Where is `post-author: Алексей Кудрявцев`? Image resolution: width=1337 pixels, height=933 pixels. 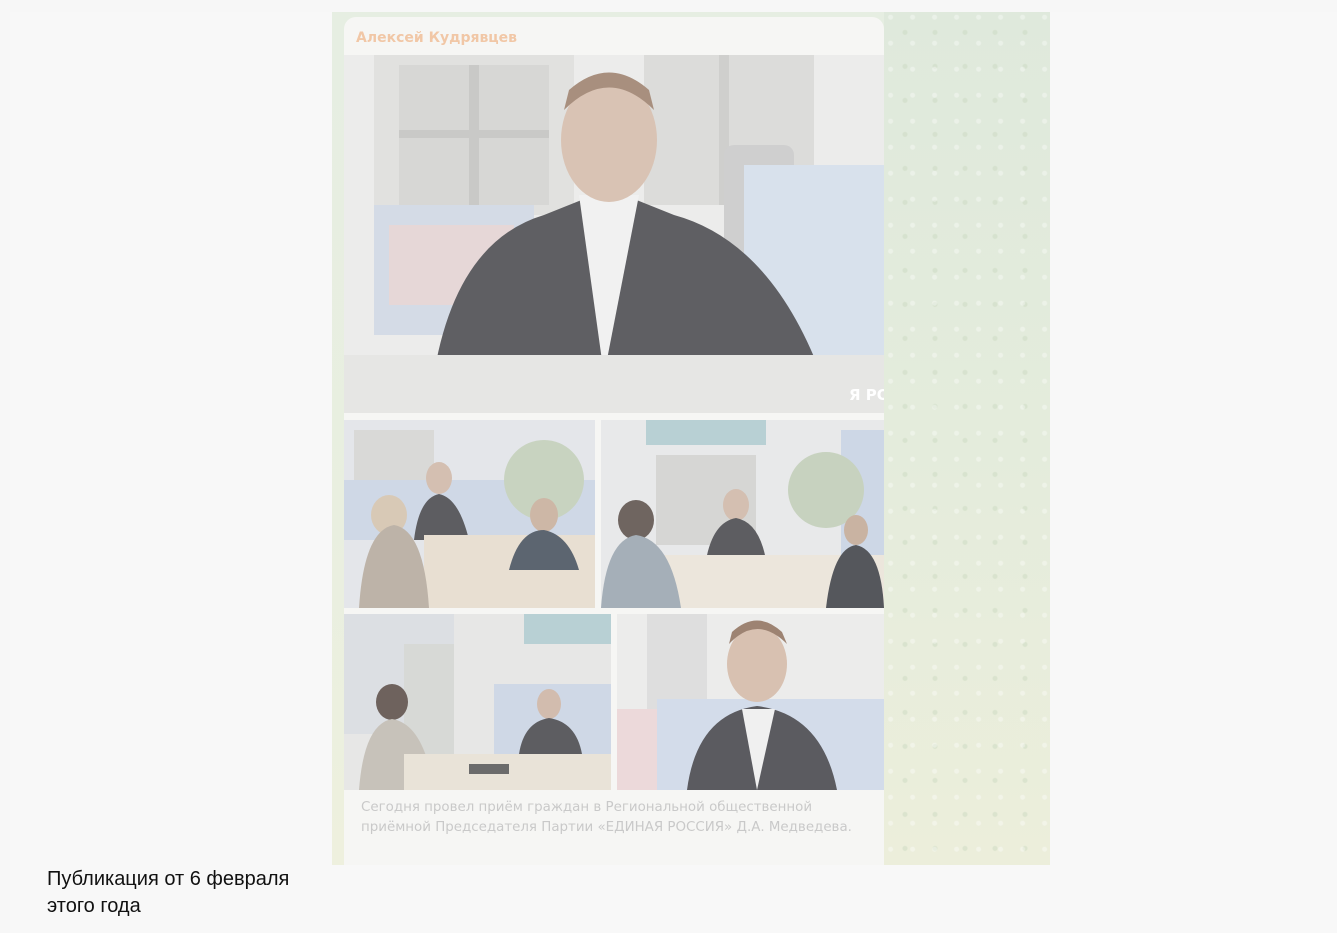 post-author: Алексей Кудрявцев is located at coordinates (436, 38).